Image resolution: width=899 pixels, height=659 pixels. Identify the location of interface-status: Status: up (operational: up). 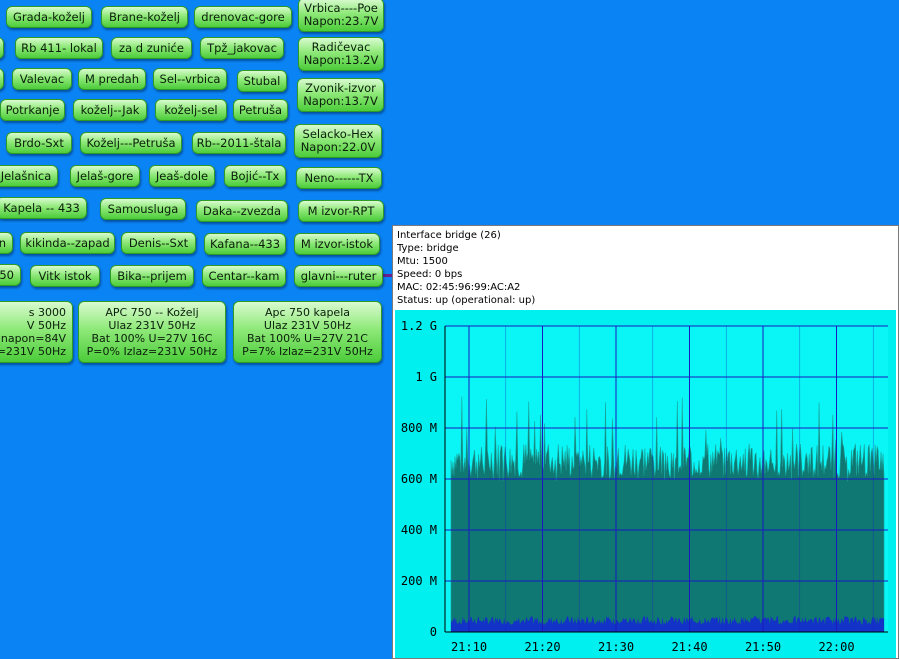
(466, 300).